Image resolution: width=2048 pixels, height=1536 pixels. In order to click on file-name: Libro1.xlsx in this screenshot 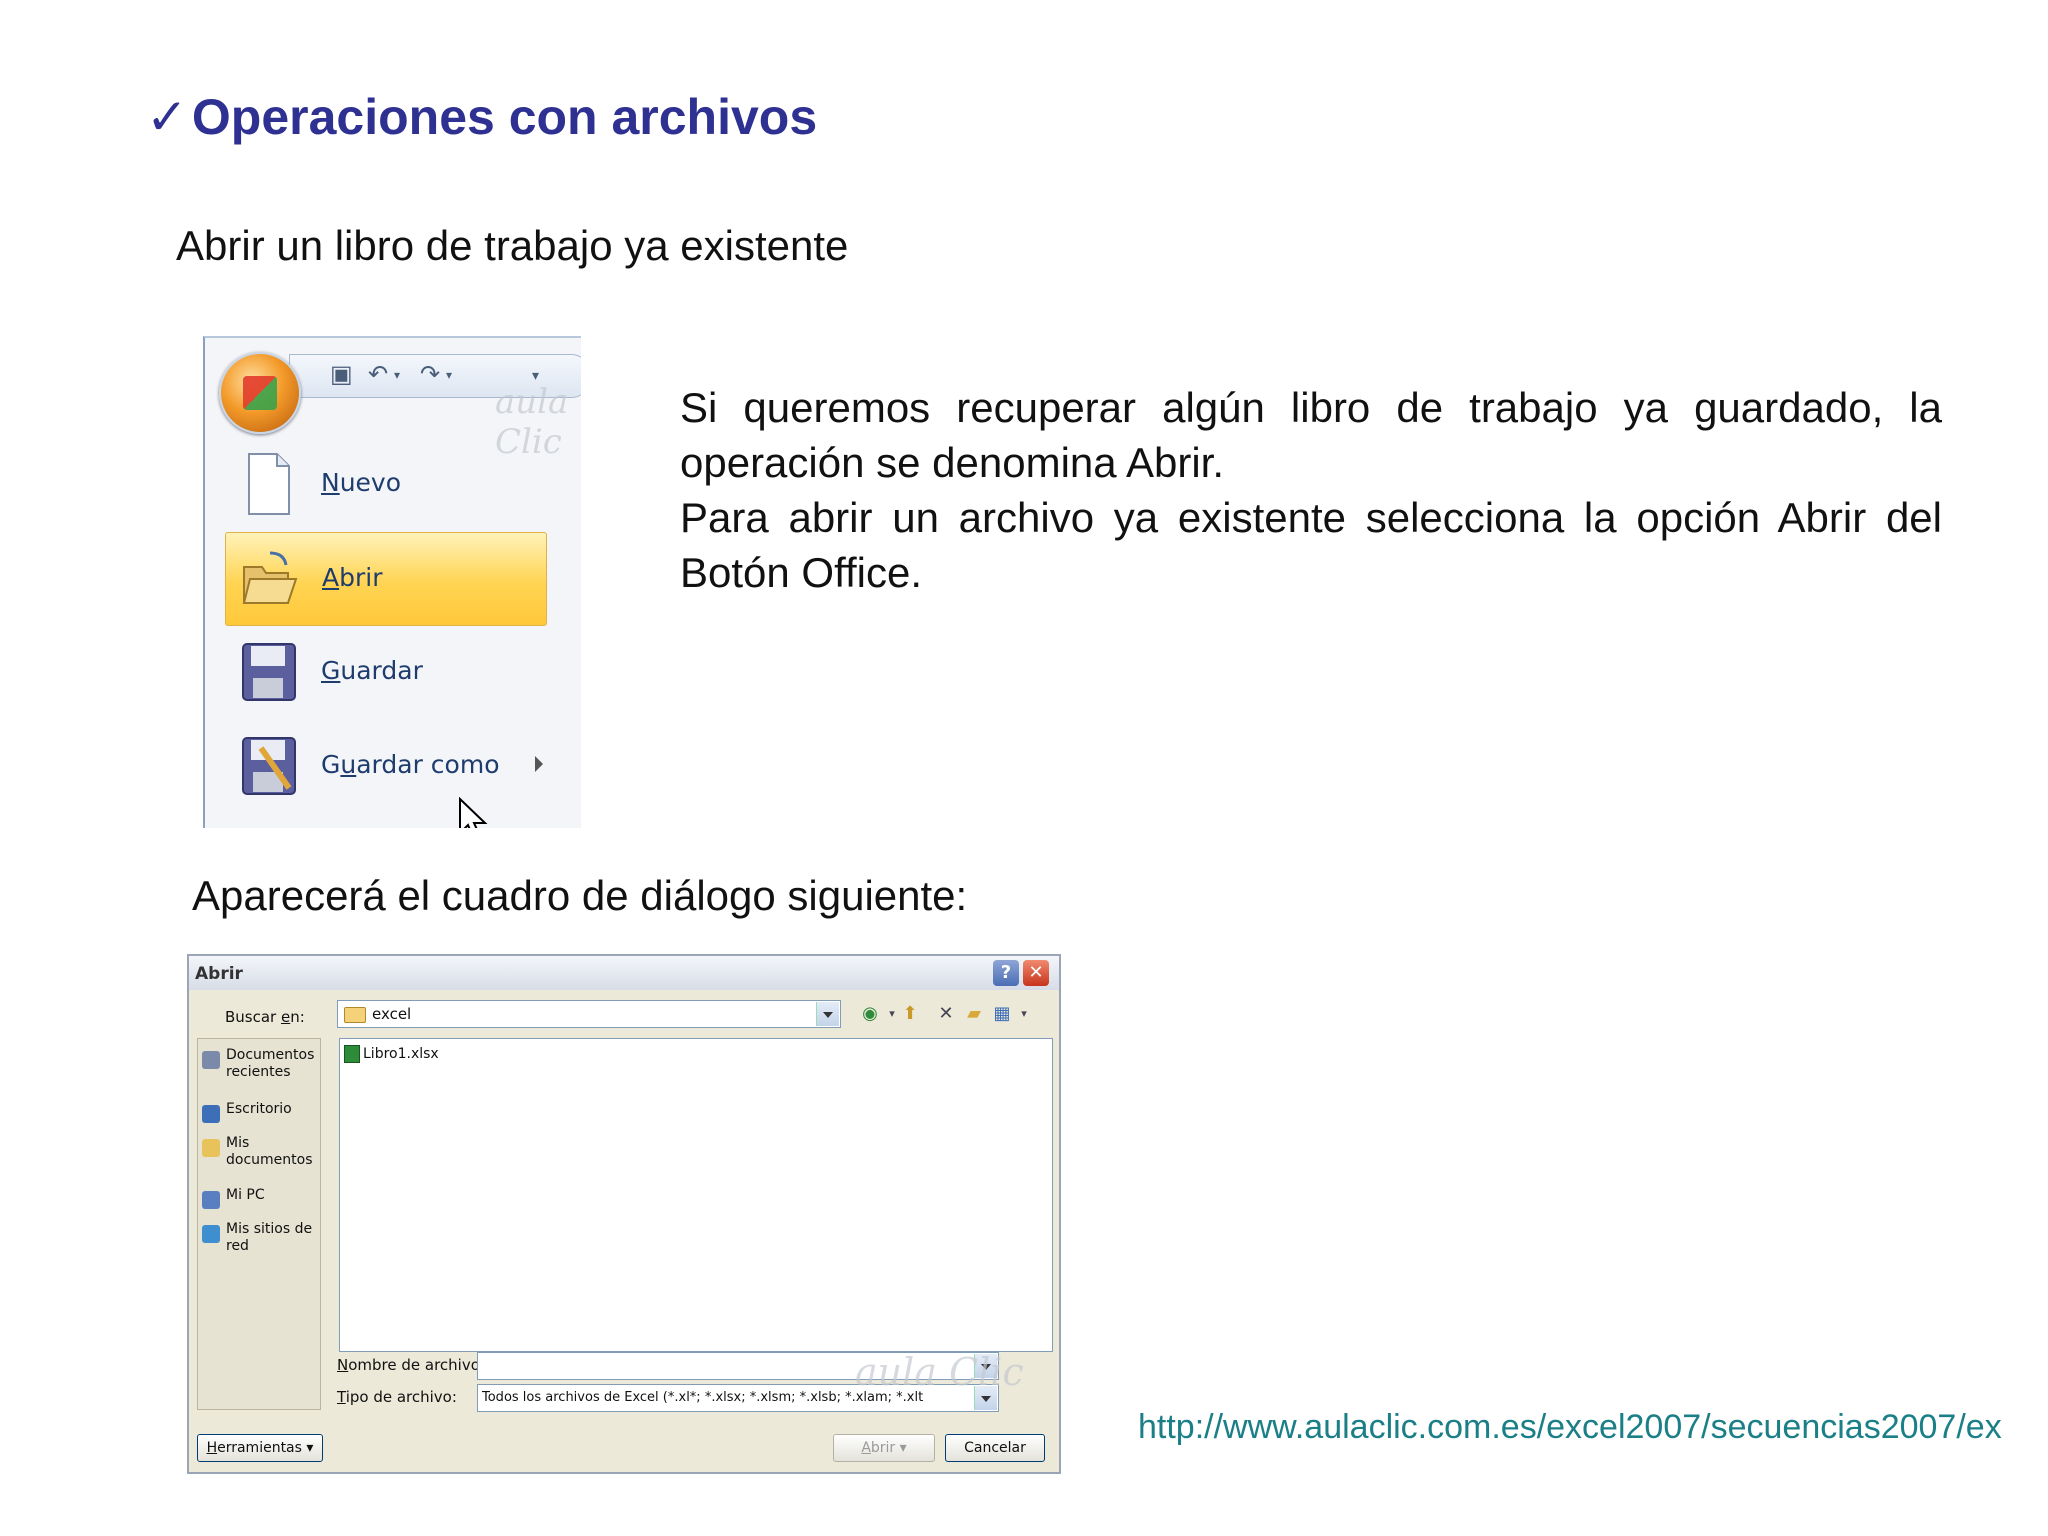, I will do `click(401, 1054)`.